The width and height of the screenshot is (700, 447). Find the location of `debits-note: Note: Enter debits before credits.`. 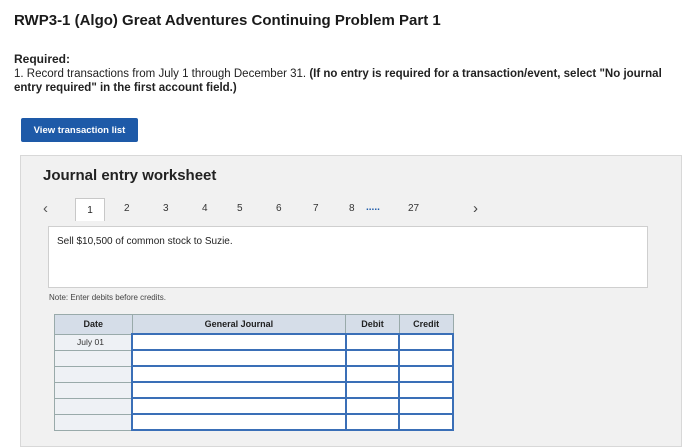

debits-note: Note: Enter debits before credits. is located at coordinates (107, 297).